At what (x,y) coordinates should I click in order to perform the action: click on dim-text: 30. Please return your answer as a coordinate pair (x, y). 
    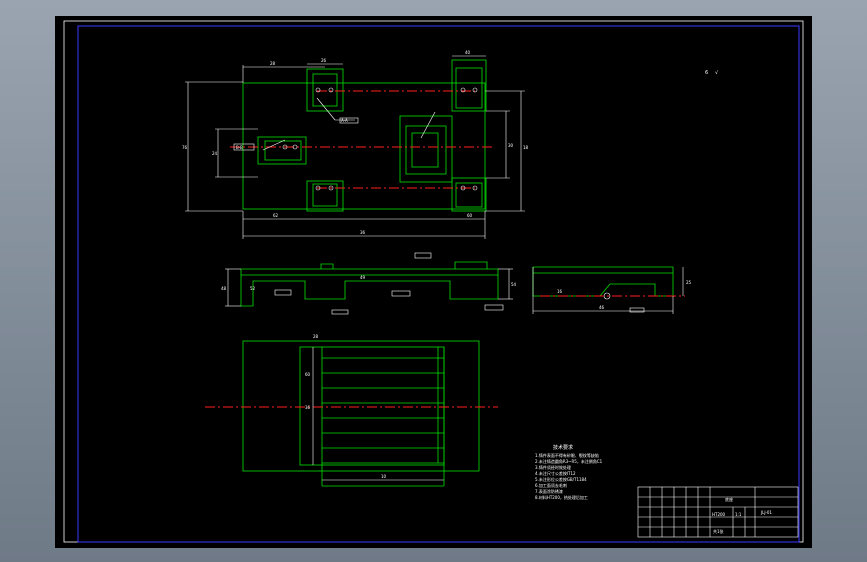
    Looking at the image, I should click on (511, 145).